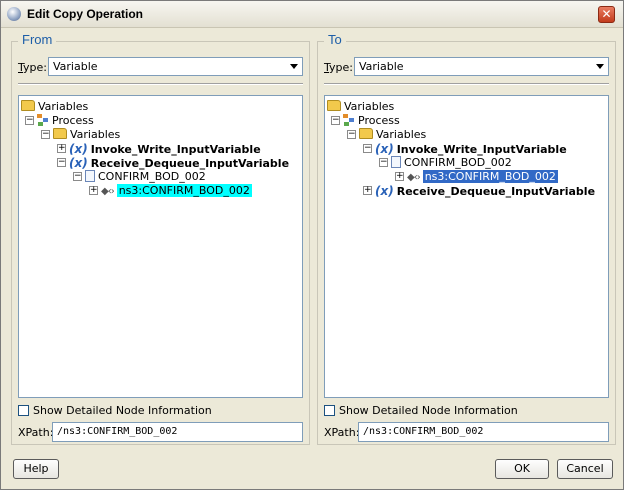 Image resolution: width=624 pixels, height=490 pixels. I want to click on to-type-row: Type: Variable, so click(466, 67).